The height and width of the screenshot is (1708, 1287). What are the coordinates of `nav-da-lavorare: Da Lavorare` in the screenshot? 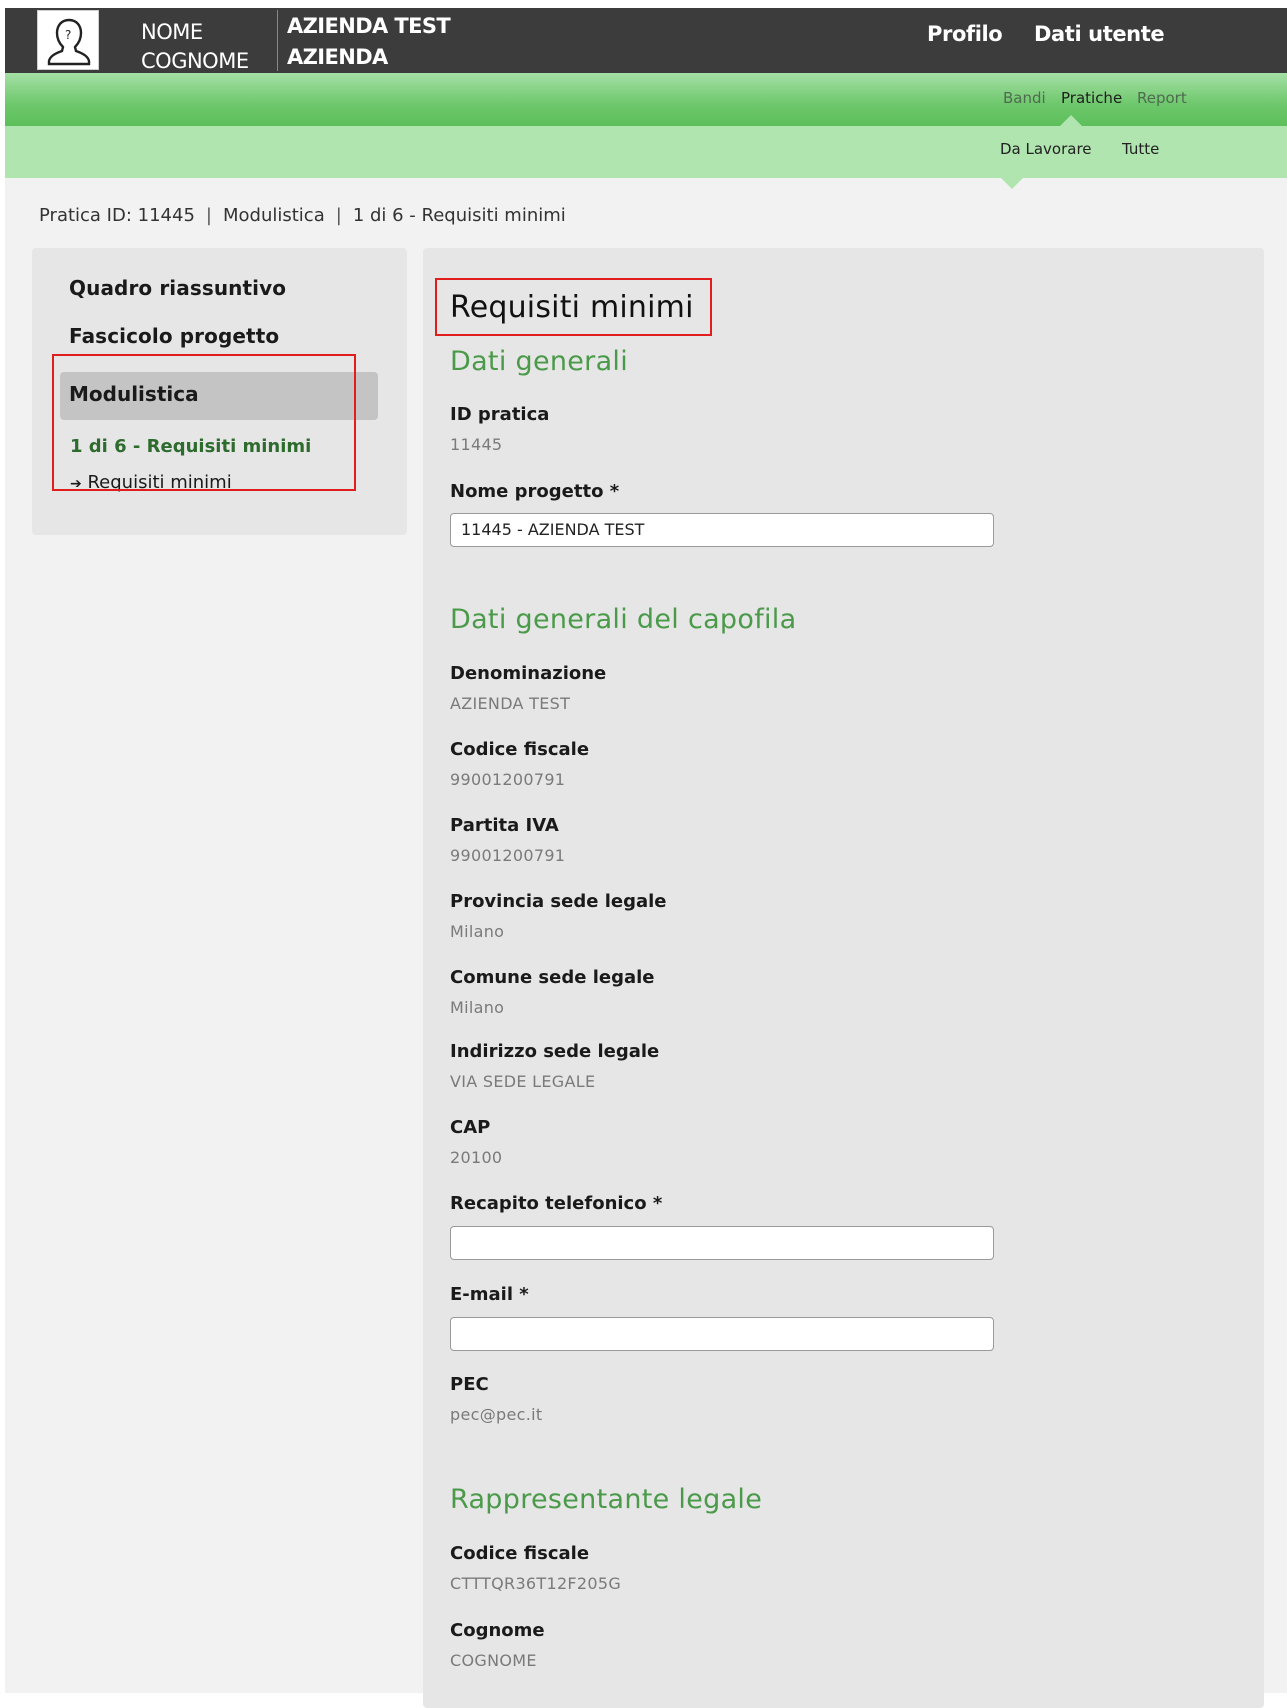 It's located at (1046, 149).